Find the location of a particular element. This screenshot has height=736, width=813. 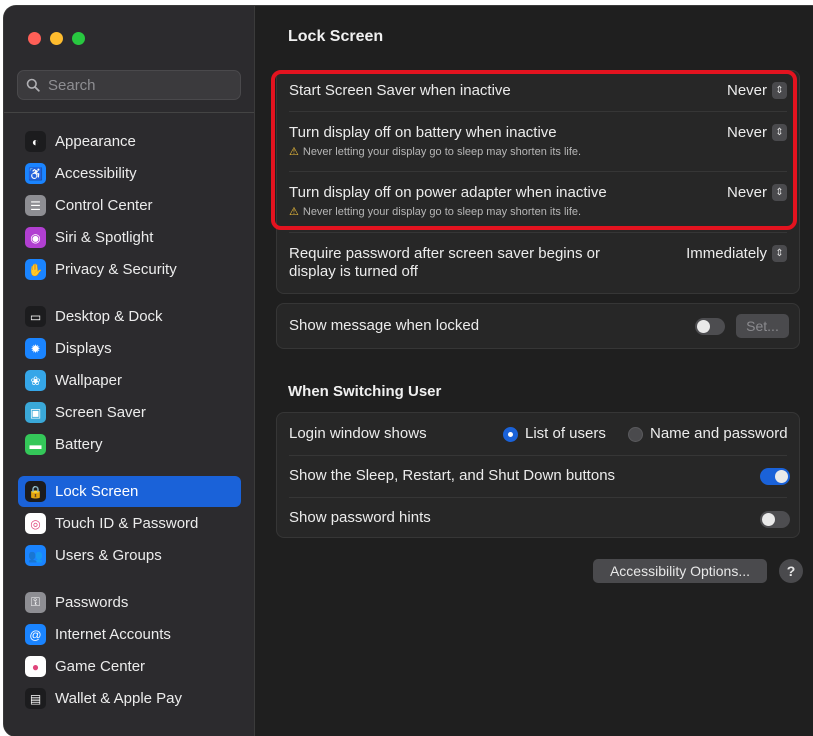

sidebar-divider is located at coordinates (129, 112).